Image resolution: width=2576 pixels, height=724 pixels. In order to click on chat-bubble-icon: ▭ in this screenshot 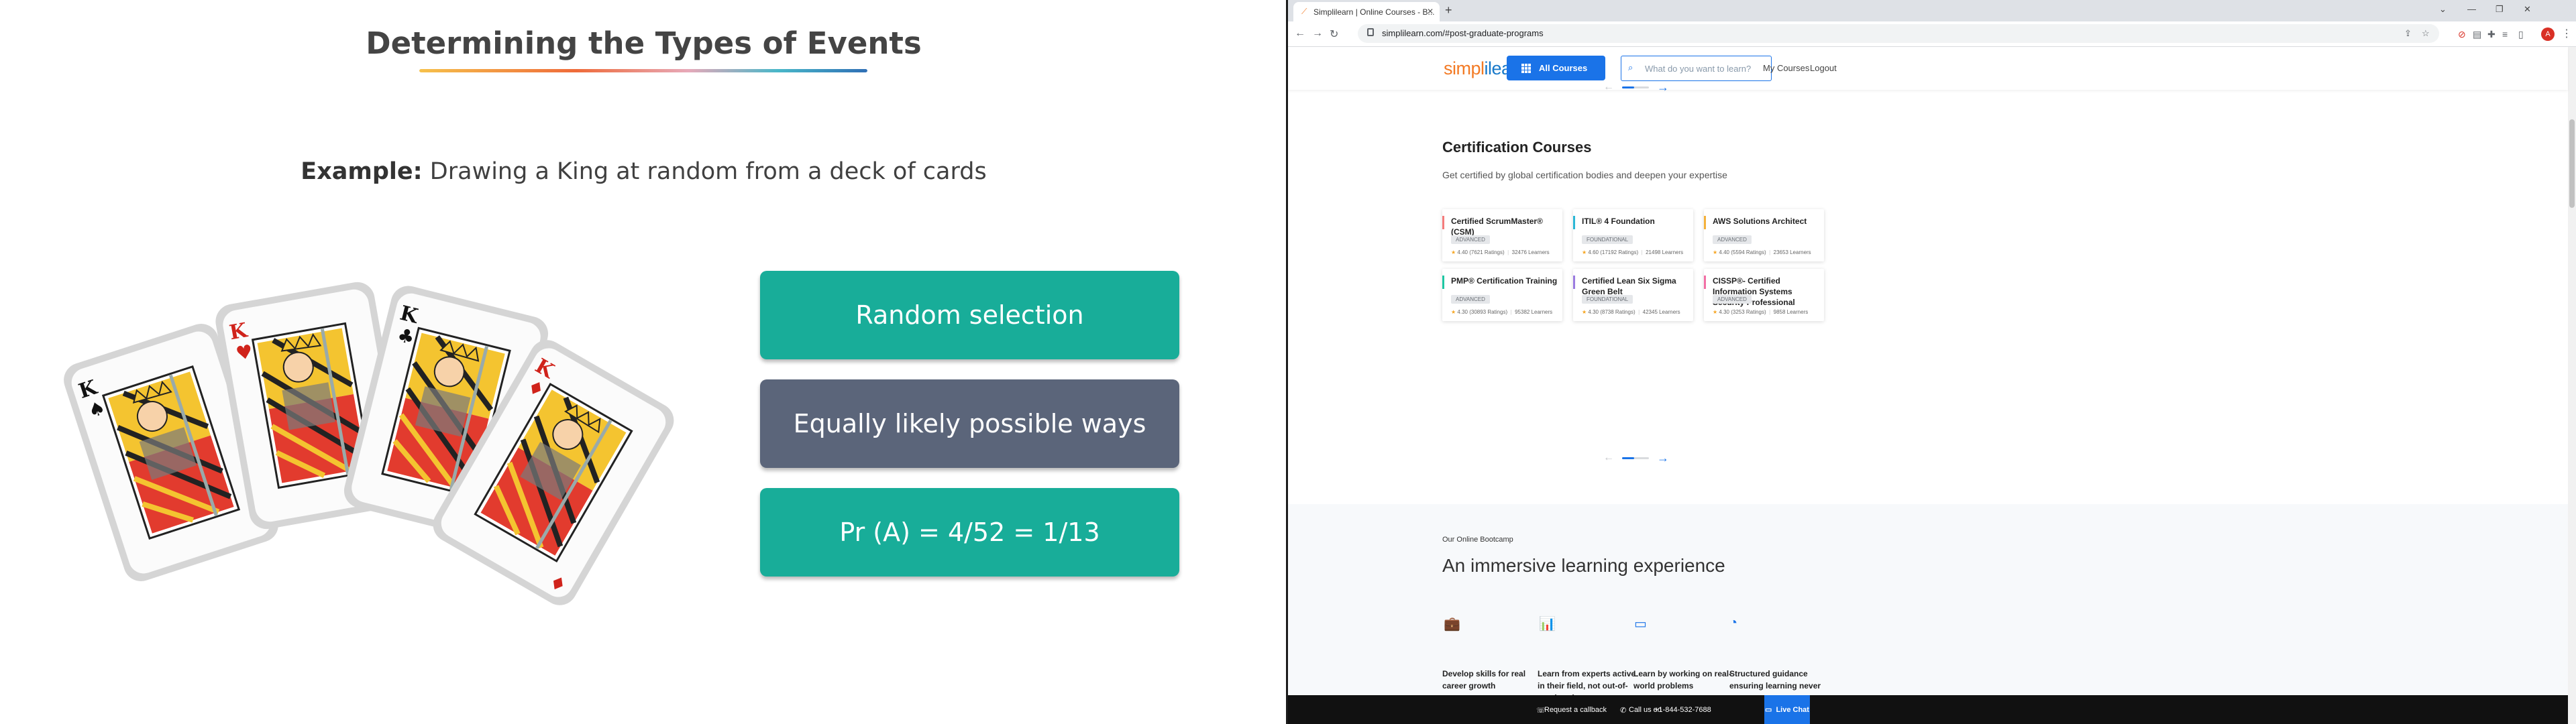, I will do `click(1768, 710)`.